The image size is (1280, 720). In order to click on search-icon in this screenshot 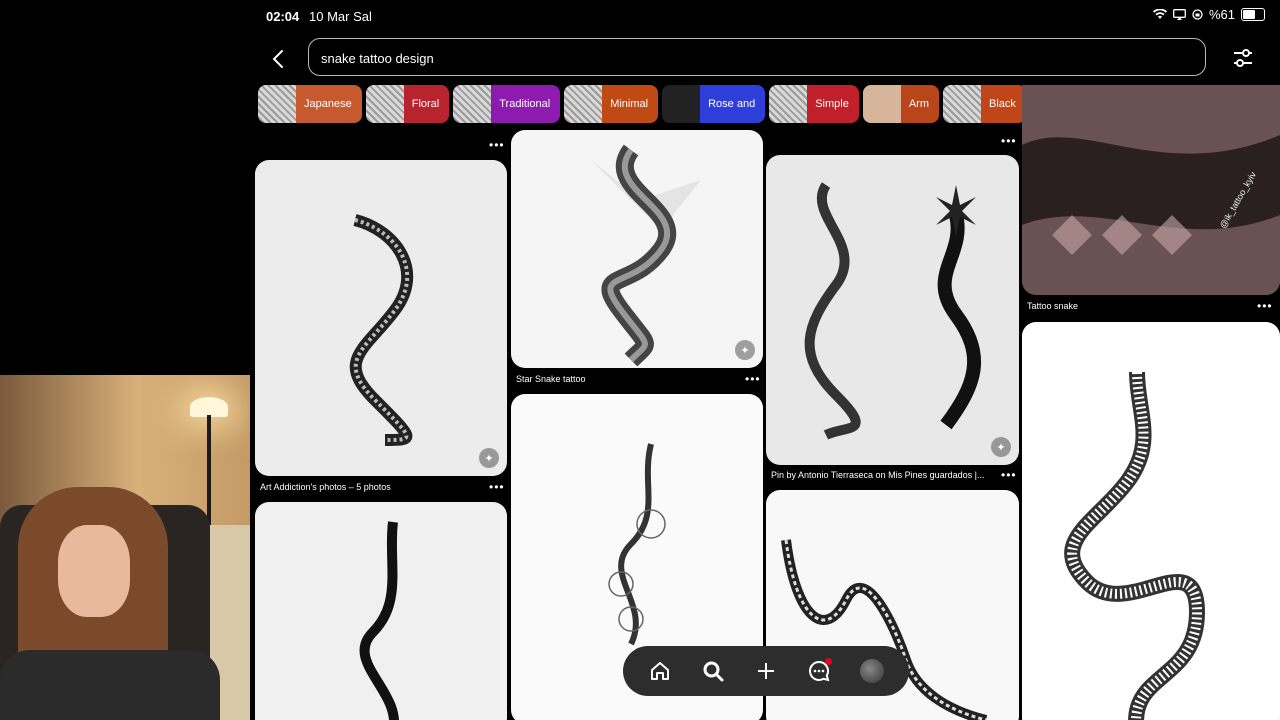, I will do `click(713, 671)`.